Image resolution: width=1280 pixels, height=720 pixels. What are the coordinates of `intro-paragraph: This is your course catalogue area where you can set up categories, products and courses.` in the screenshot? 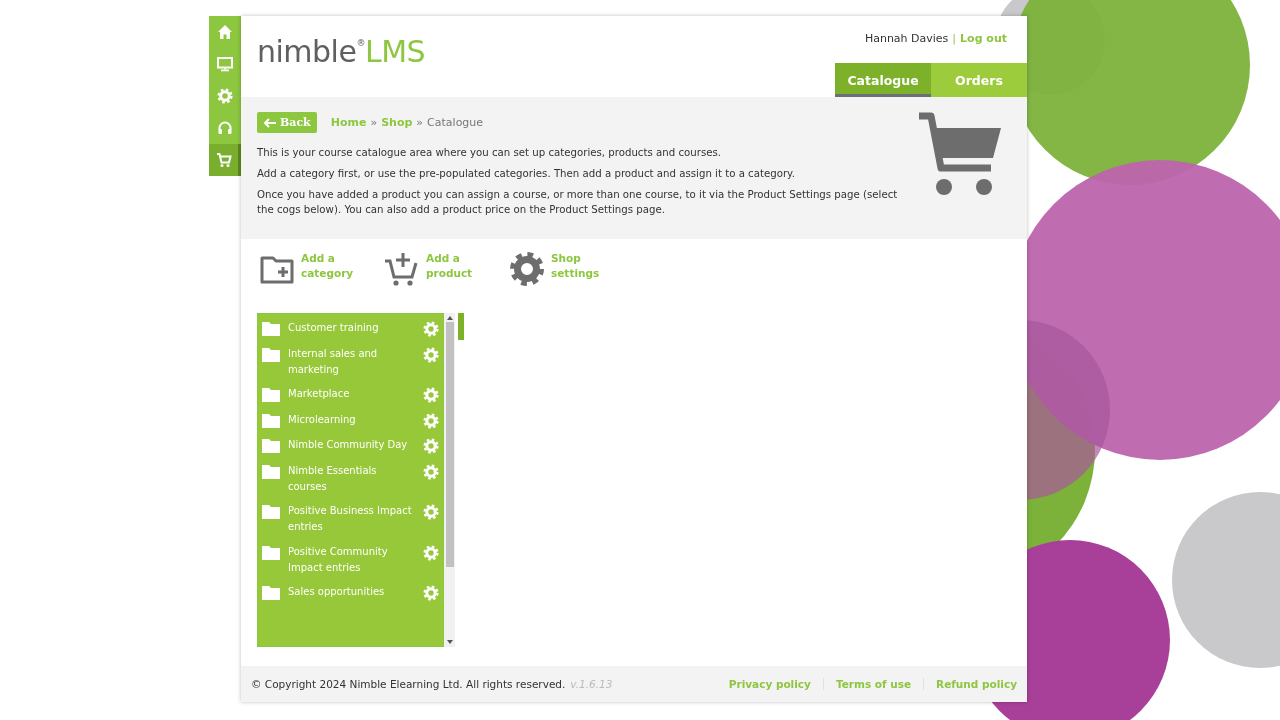 It's located at (489, 153).